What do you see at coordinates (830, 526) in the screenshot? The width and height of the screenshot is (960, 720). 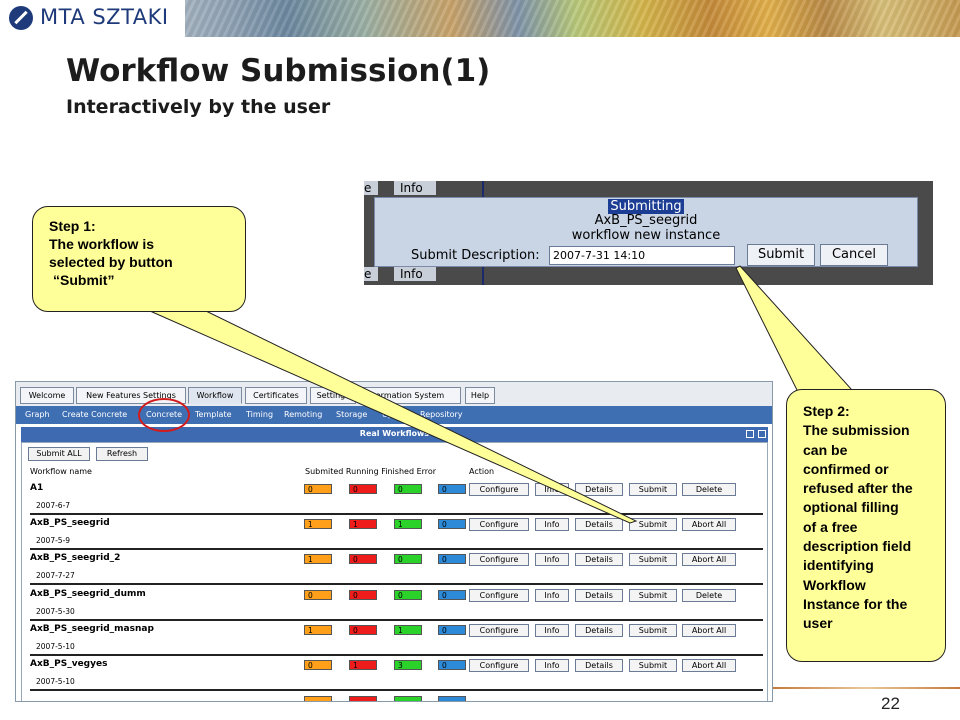 I see `callout2-line: of a free` at bounding box center [830, 526].